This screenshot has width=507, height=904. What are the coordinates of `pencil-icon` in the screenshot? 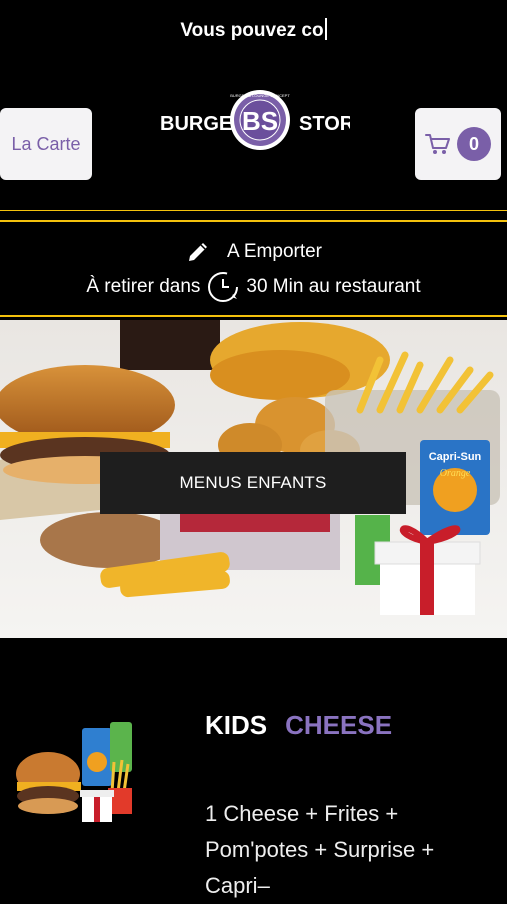 It's located at (198, 252).